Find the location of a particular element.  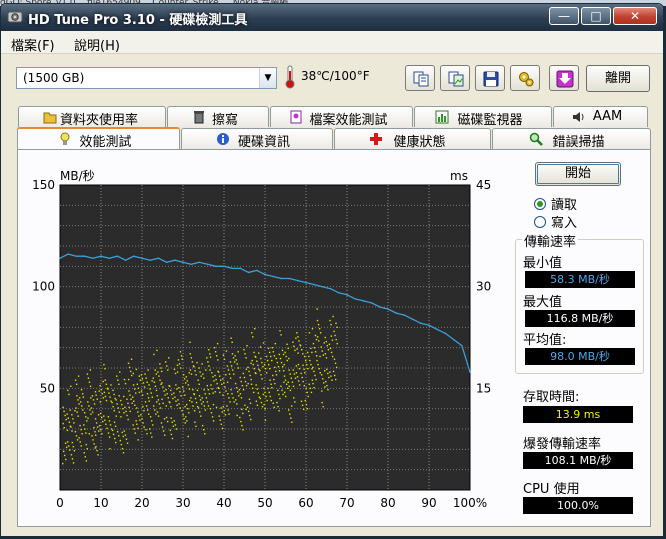

download-button is located at coordinates (564, 78).